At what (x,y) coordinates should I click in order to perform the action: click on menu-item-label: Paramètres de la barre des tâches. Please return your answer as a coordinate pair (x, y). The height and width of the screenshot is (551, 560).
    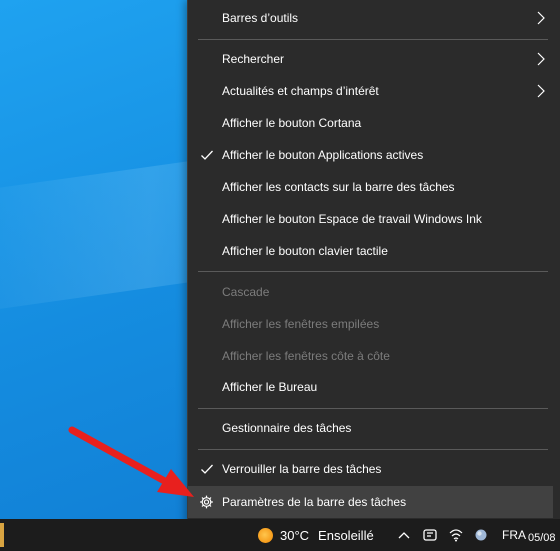
    Looking at the image, I should click on (314, 502).